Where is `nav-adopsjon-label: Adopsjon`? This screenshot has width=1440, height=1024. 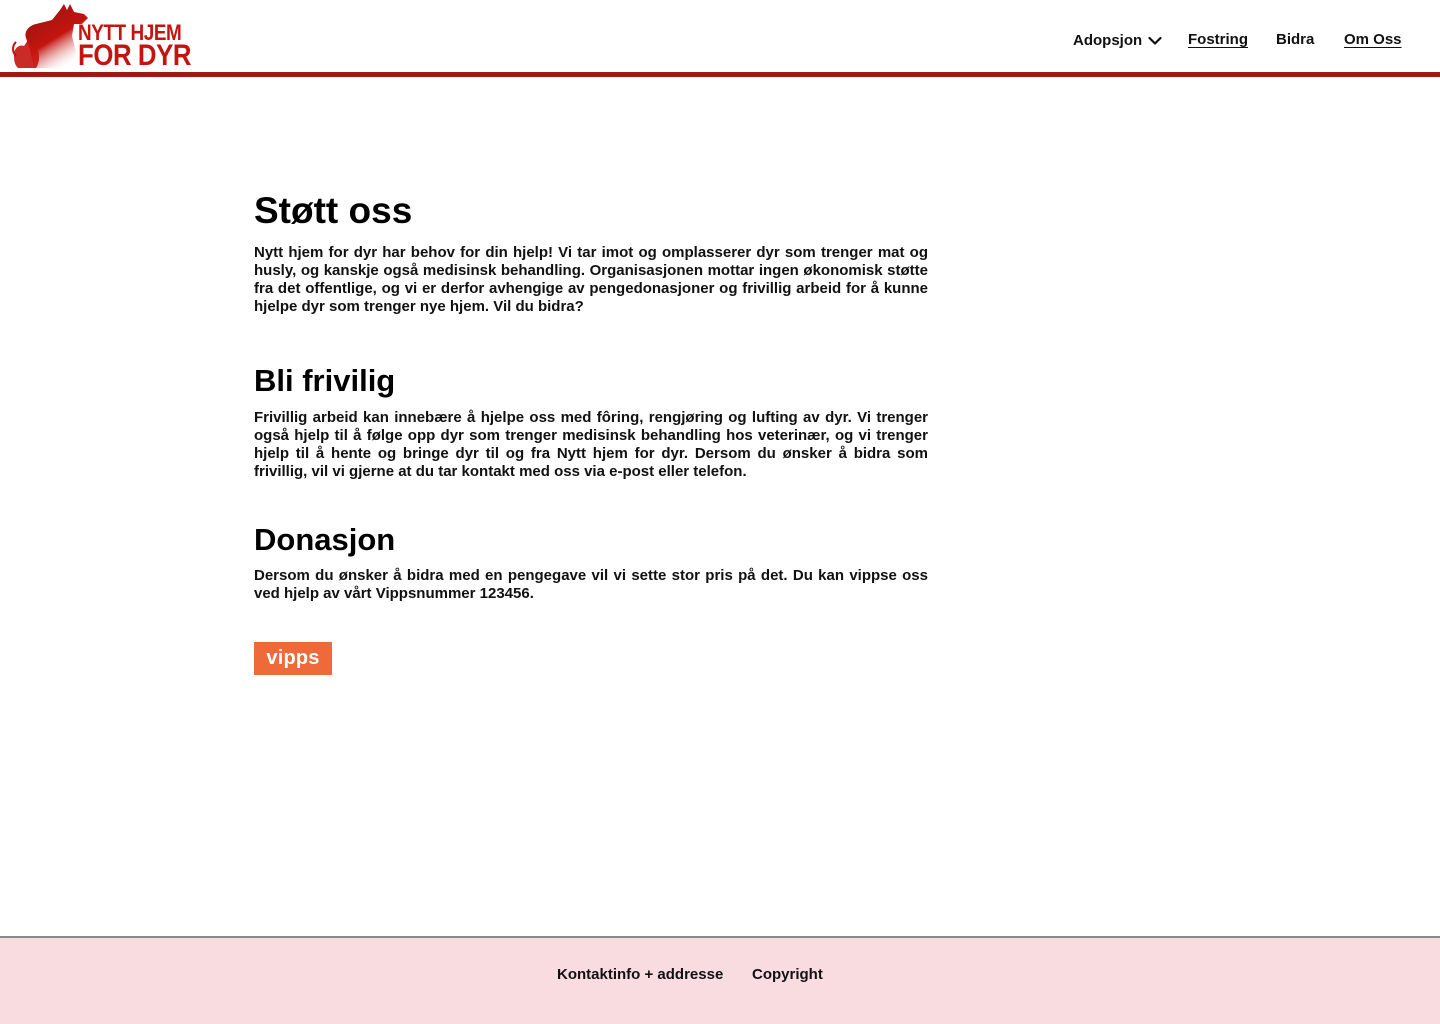 nav-adopsjon-label: Adopsjon is located at coordinates (1108, 40).